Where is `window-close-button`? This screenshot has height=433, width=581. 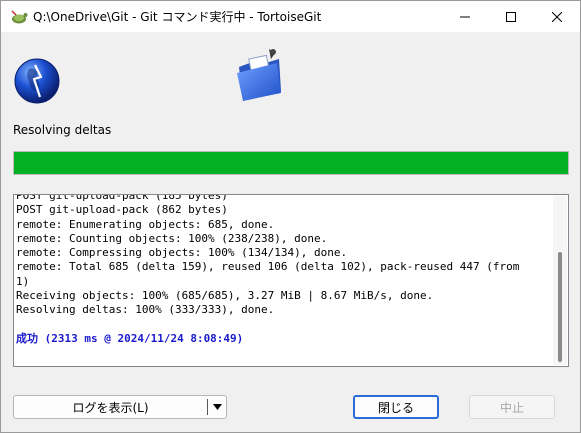
window-close-button is located at coordinates (557, 16).